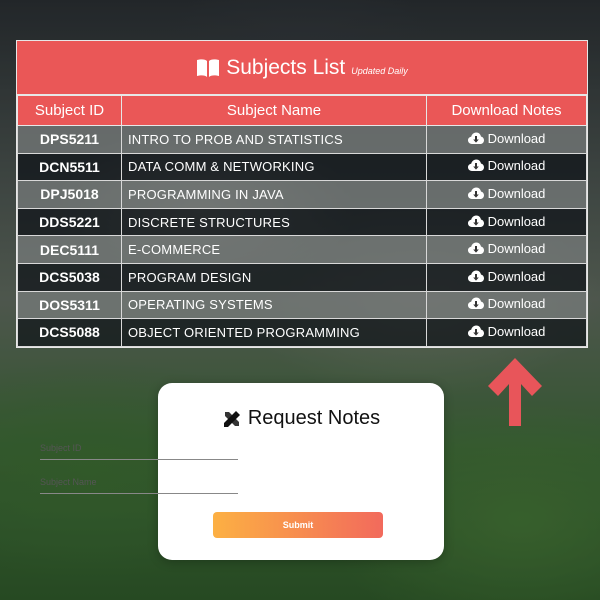 The height and width of the screenshot is (600, 600). I want to click on subject-id-input, so click(139, 451).